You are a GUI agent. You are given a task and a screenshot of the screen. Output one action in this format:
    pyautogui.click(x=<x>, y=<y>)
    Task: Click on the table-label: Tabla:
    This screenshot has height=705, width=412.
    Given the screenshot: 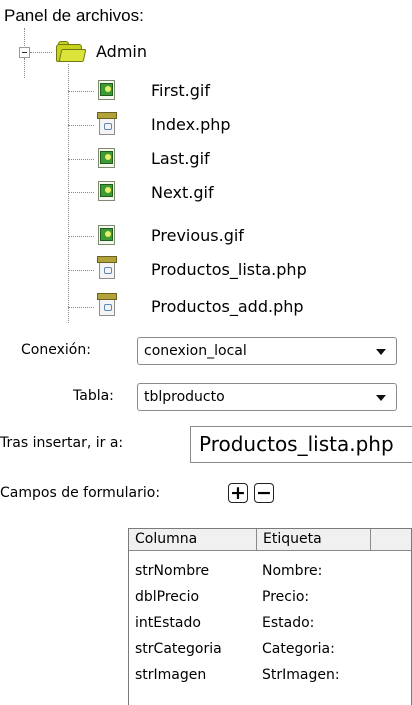 What is the action you would take?
    pyautogui.click(x=93, y=396)
    